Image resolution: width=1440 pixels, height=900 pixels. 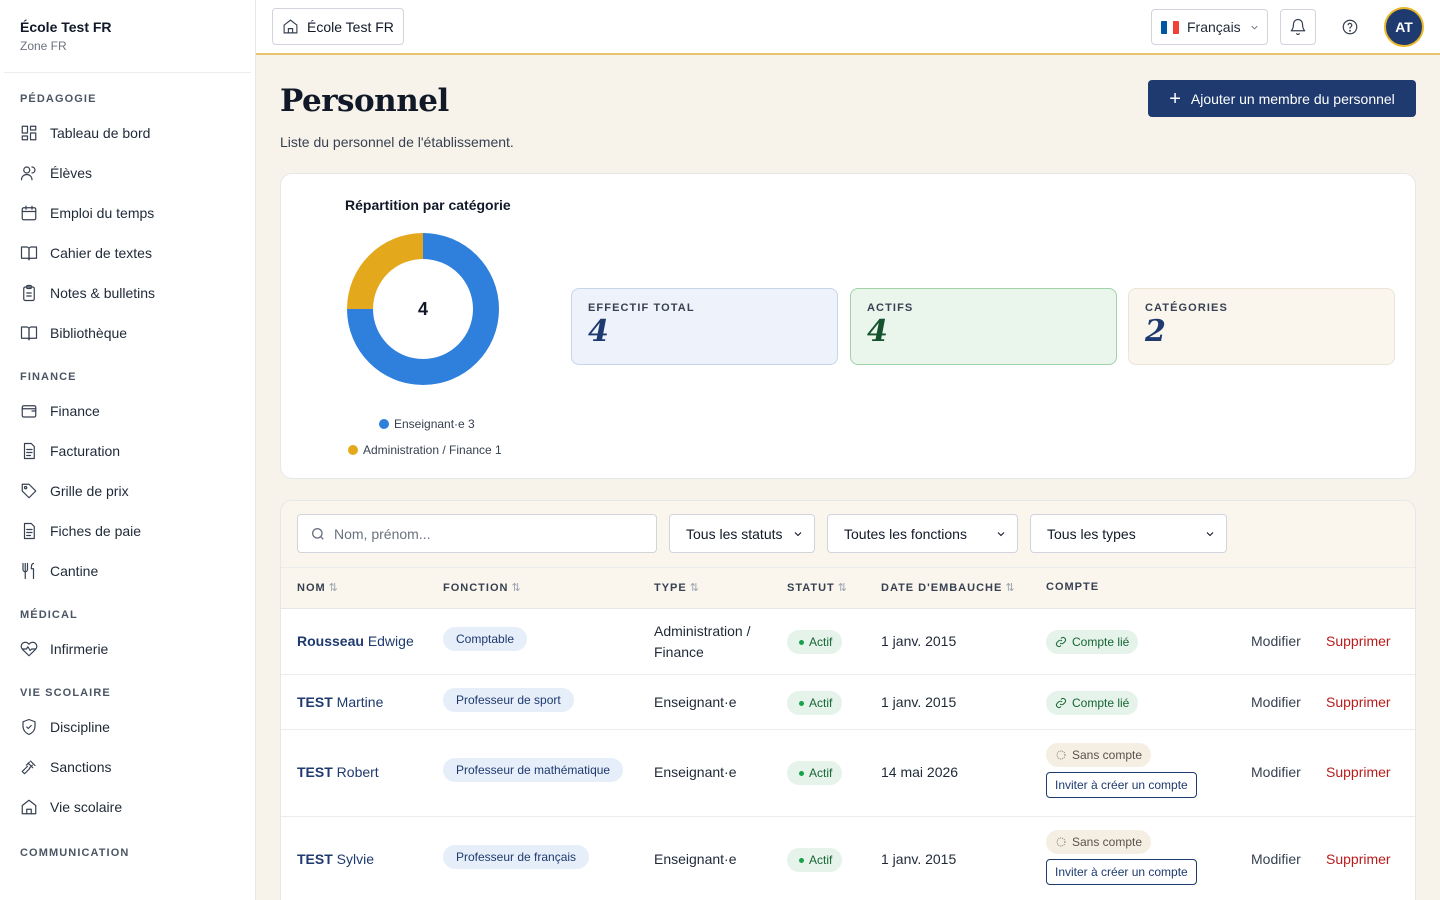 What do you see at coordinates (127, 411) in the screenshot?
I see `sidebar-item-finance: Finance` at bounding box center [127, 411].